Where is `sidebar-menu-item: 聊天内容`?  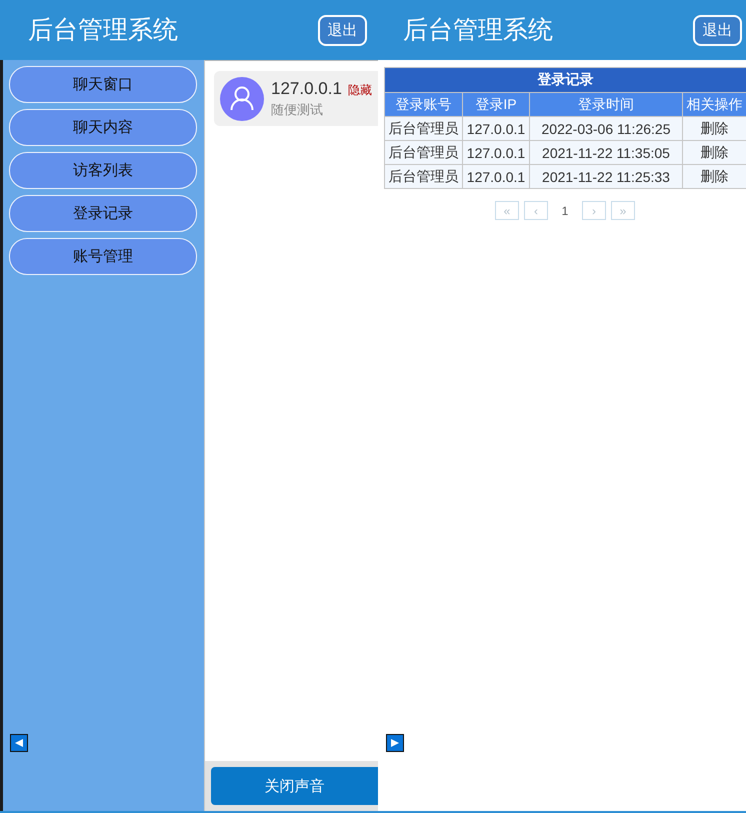
sidebar-menu-item: 聊天内容 is located at coordinates (103, 127).